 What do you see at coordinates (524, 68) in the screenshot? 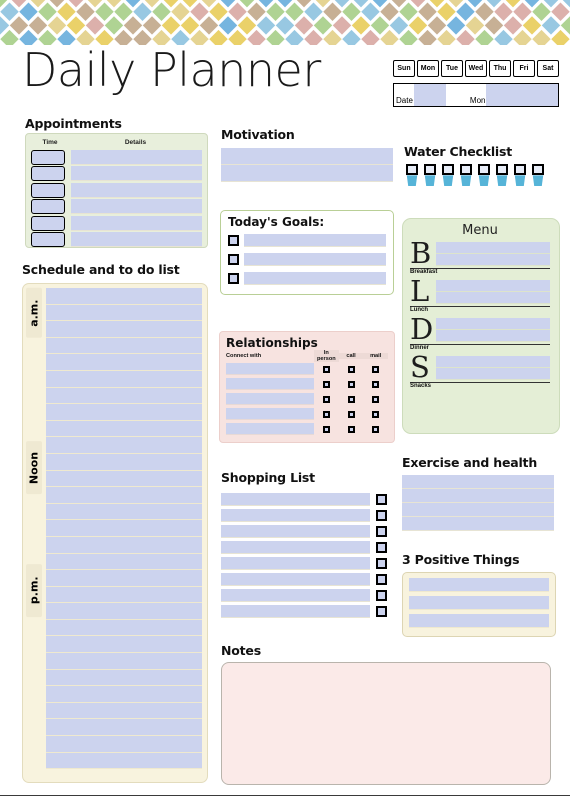
I see `day-button-fri: Fri` at bounding box center [524, 68].